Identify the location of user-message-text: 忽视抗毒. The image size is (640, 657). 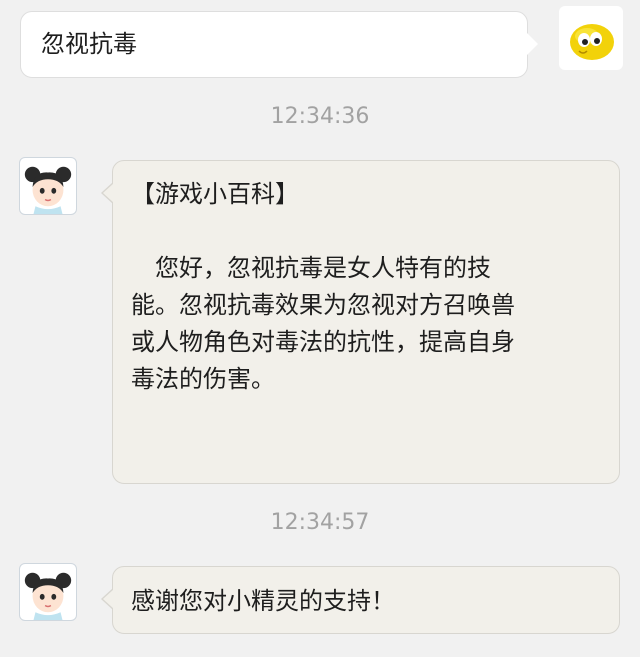
(89, 44).